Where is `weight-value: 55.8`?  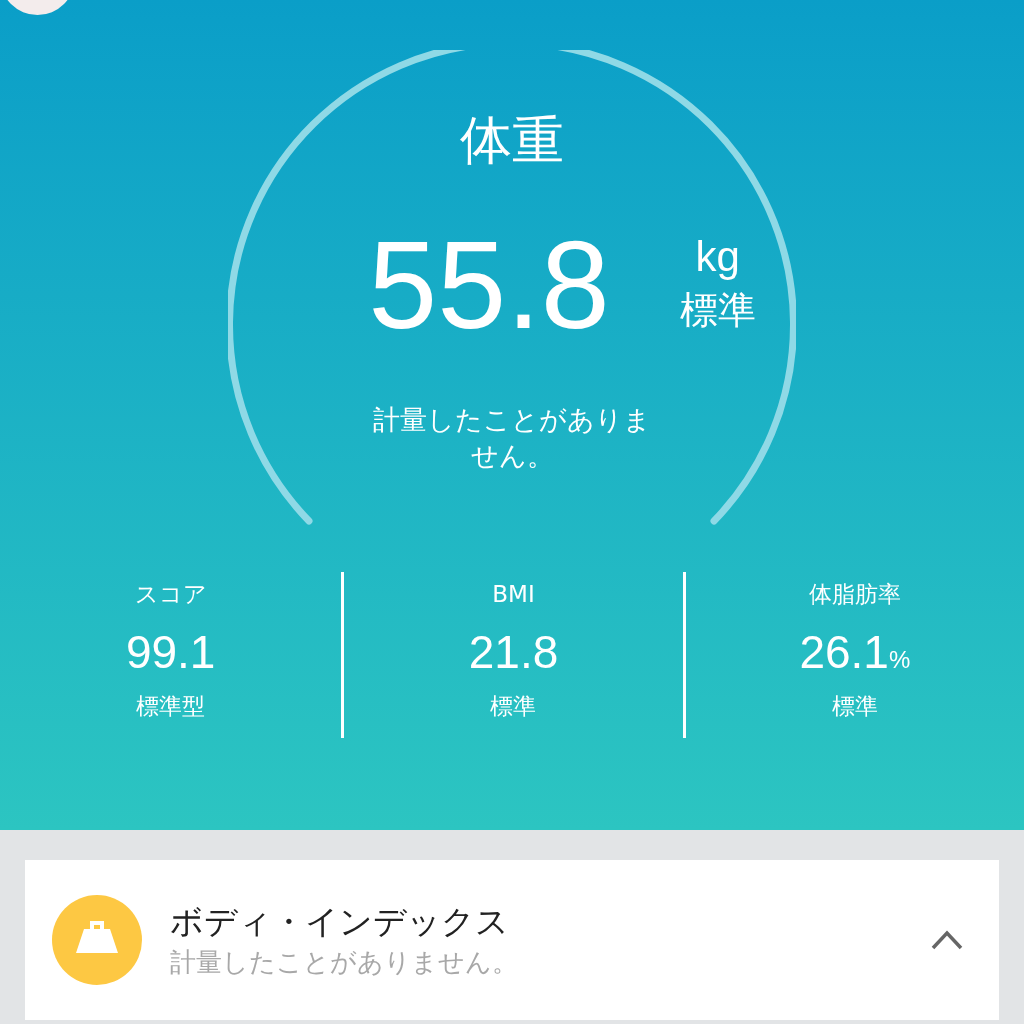
weight-value: 55.8 is located at coordinates (489, 285).